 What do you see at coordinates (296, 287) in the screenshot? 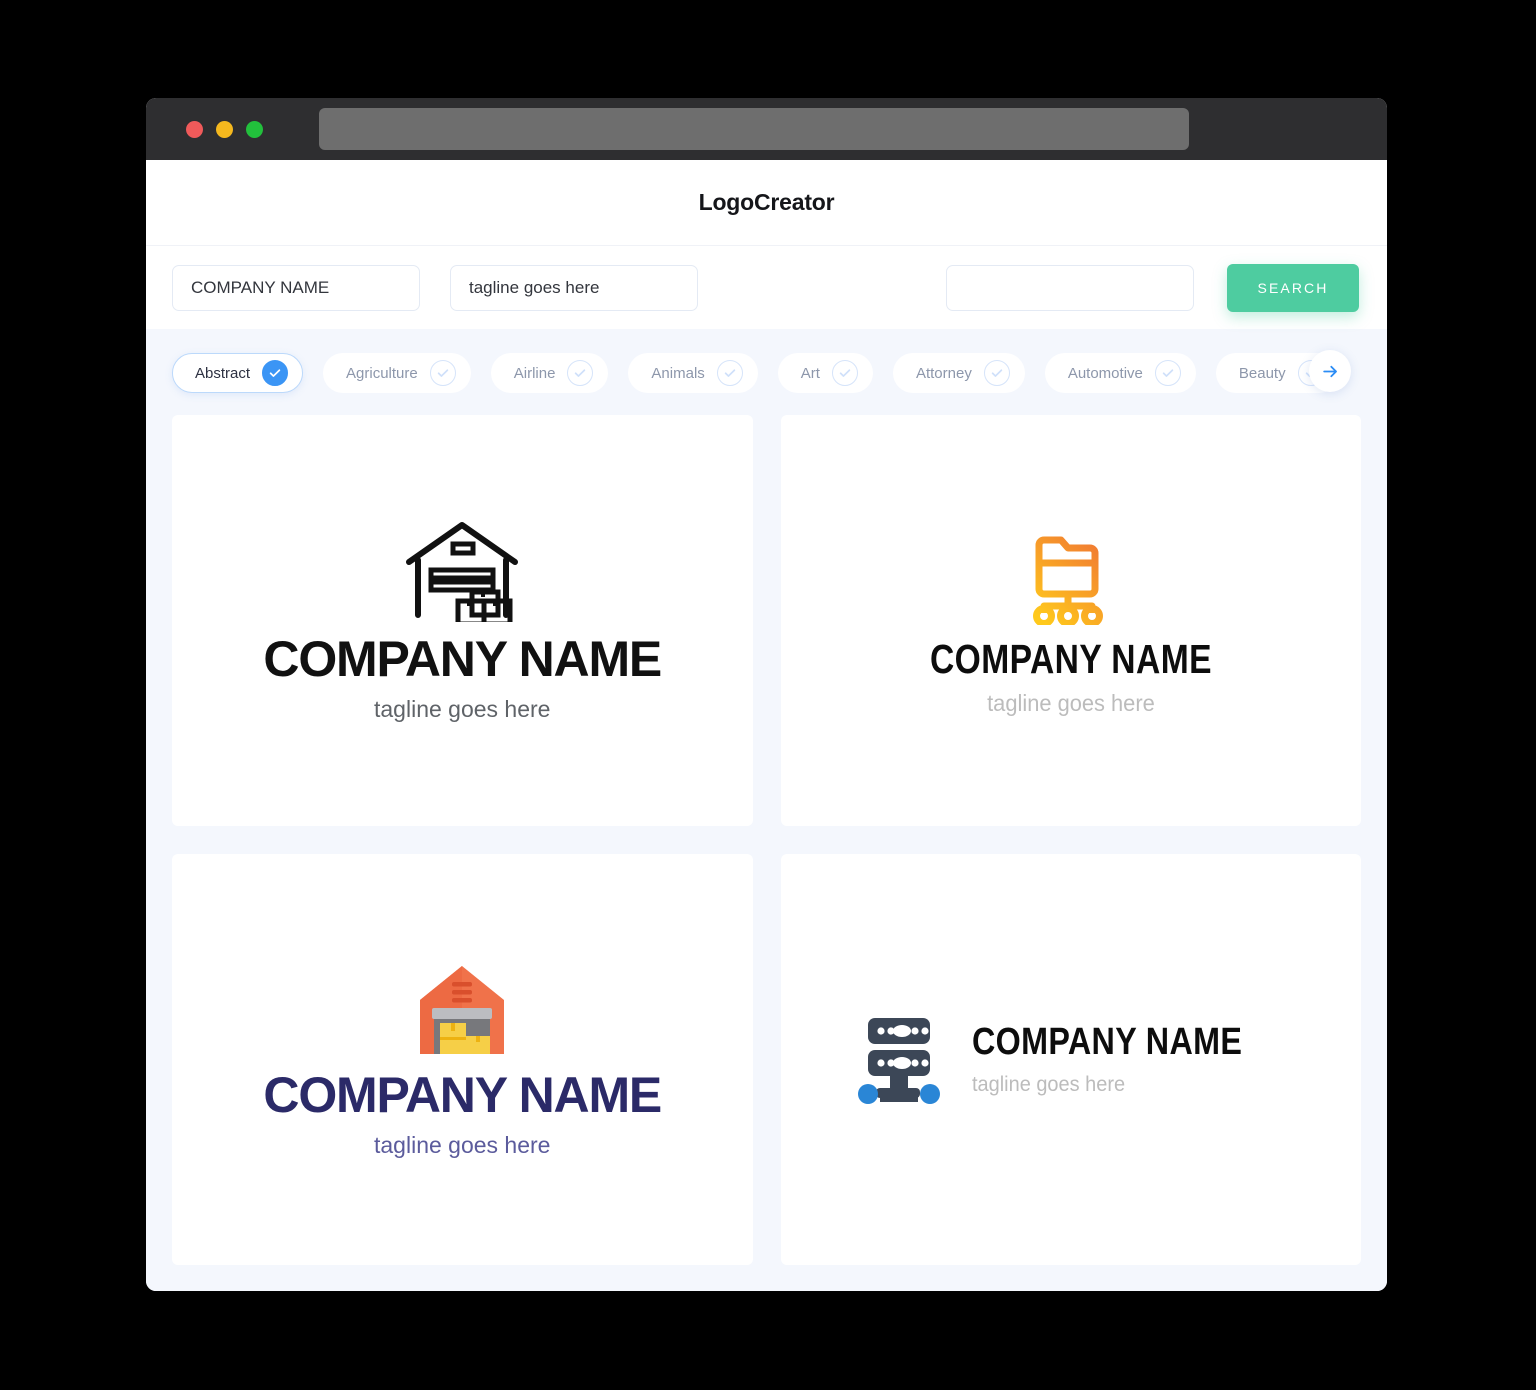
I see `company-name-input` at bounding box center [296, 287].